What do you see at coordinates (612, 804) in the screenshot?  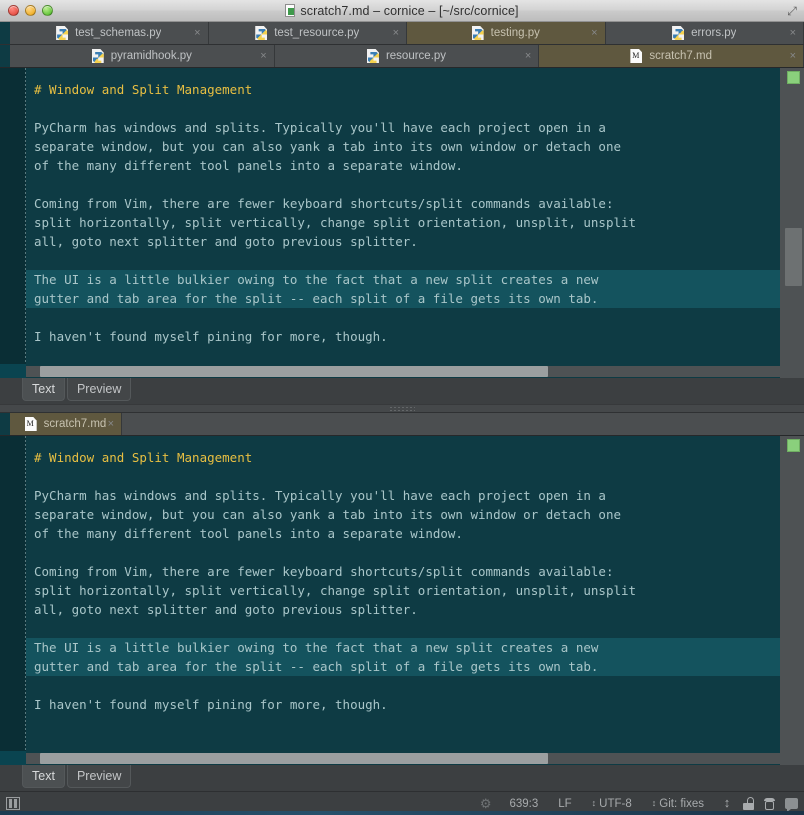 I see `file-encoding: ↕ UTF-8` at bounding box center [612, 804].